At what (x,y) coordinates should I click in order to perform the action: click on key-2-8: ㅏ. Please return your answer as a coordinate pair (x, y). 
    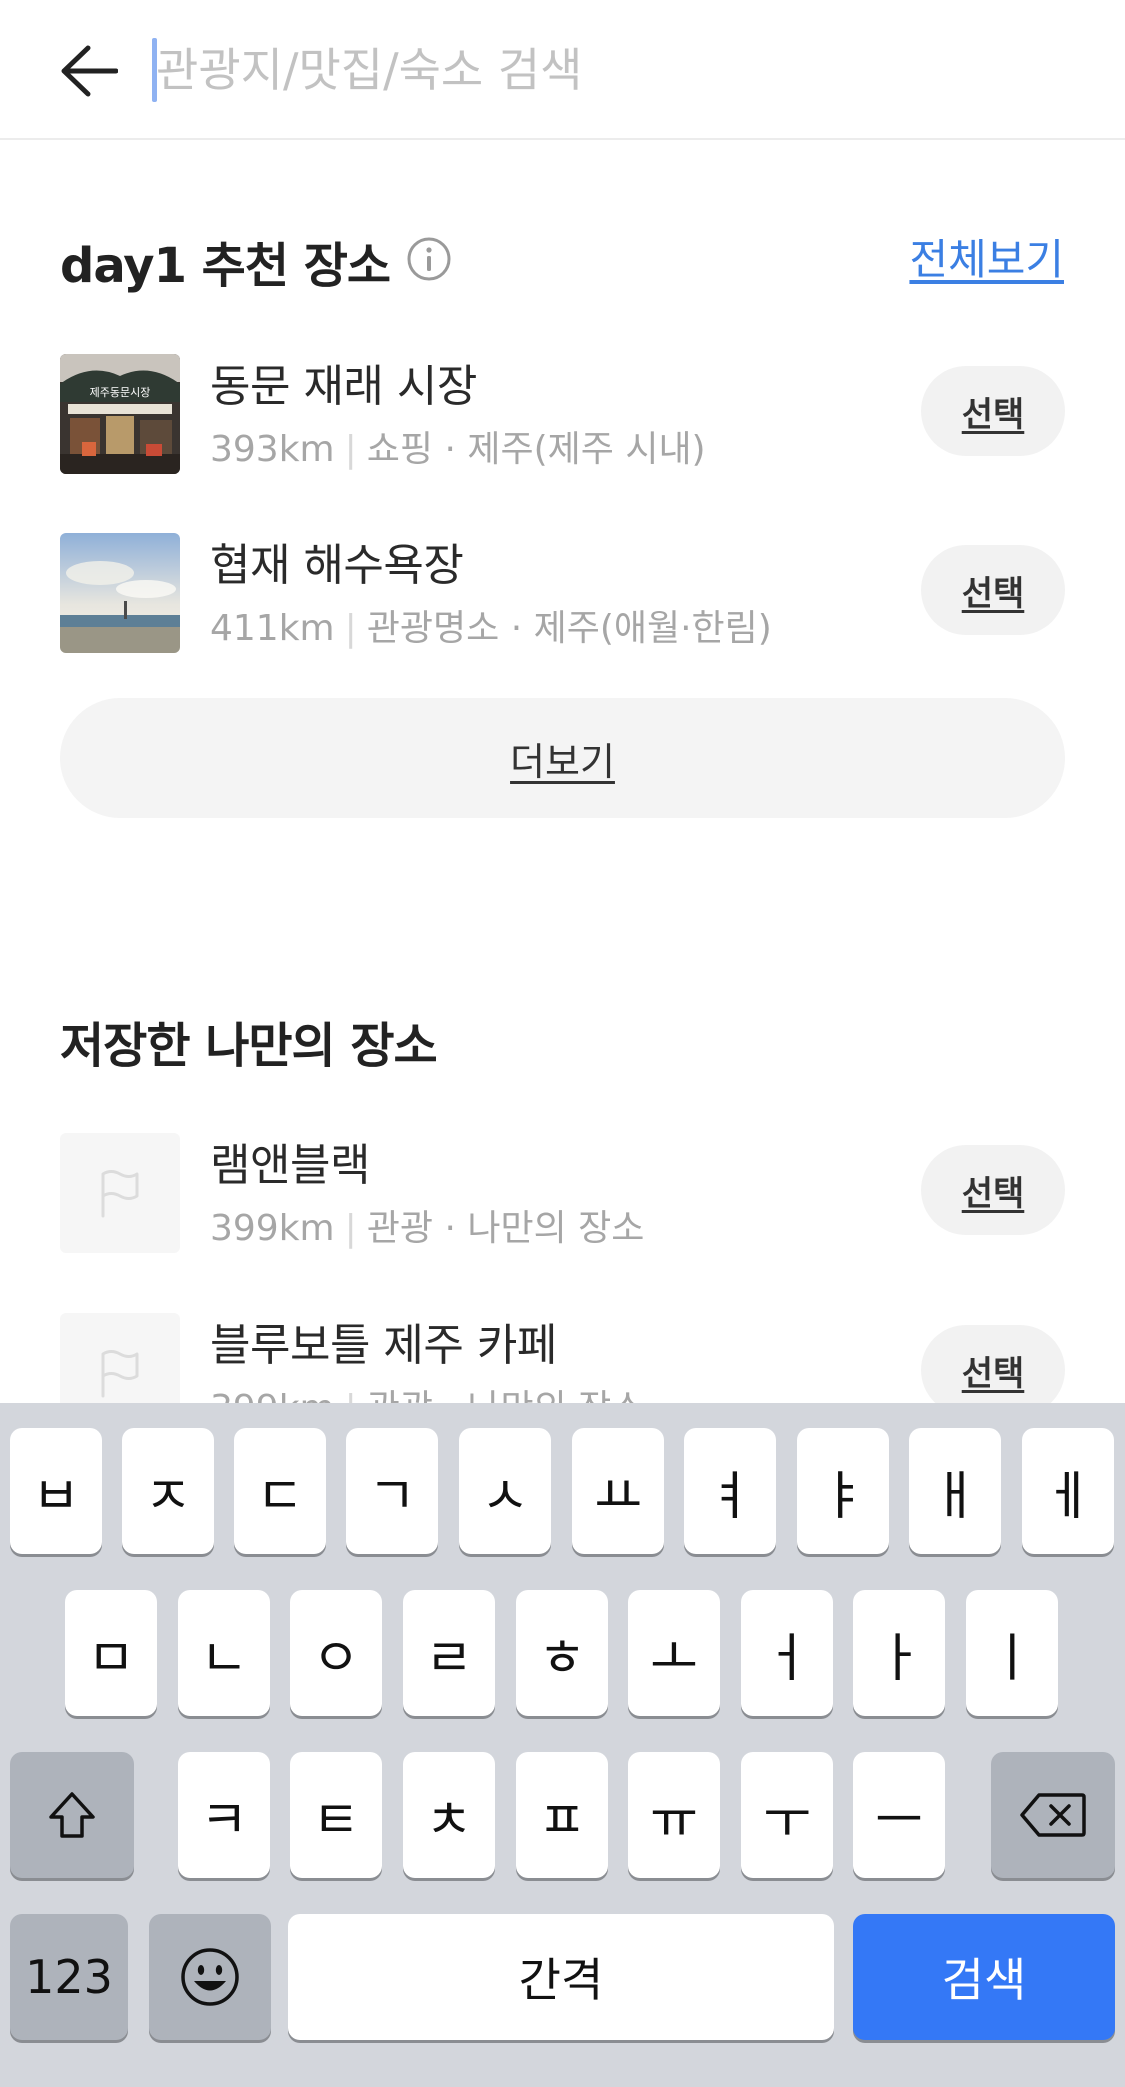
    Looking at the image, I should click on (899, 1653).